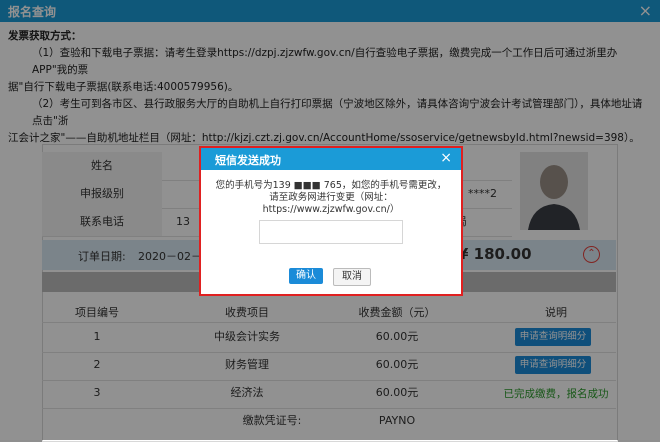 Image resolution: width=660 pixels, height=442 pixels. What do you see at coordinates (331, 159) in the screenshot?
I see `dialog-header: 短信发送成功 ×` at bounding box center [331, 159].